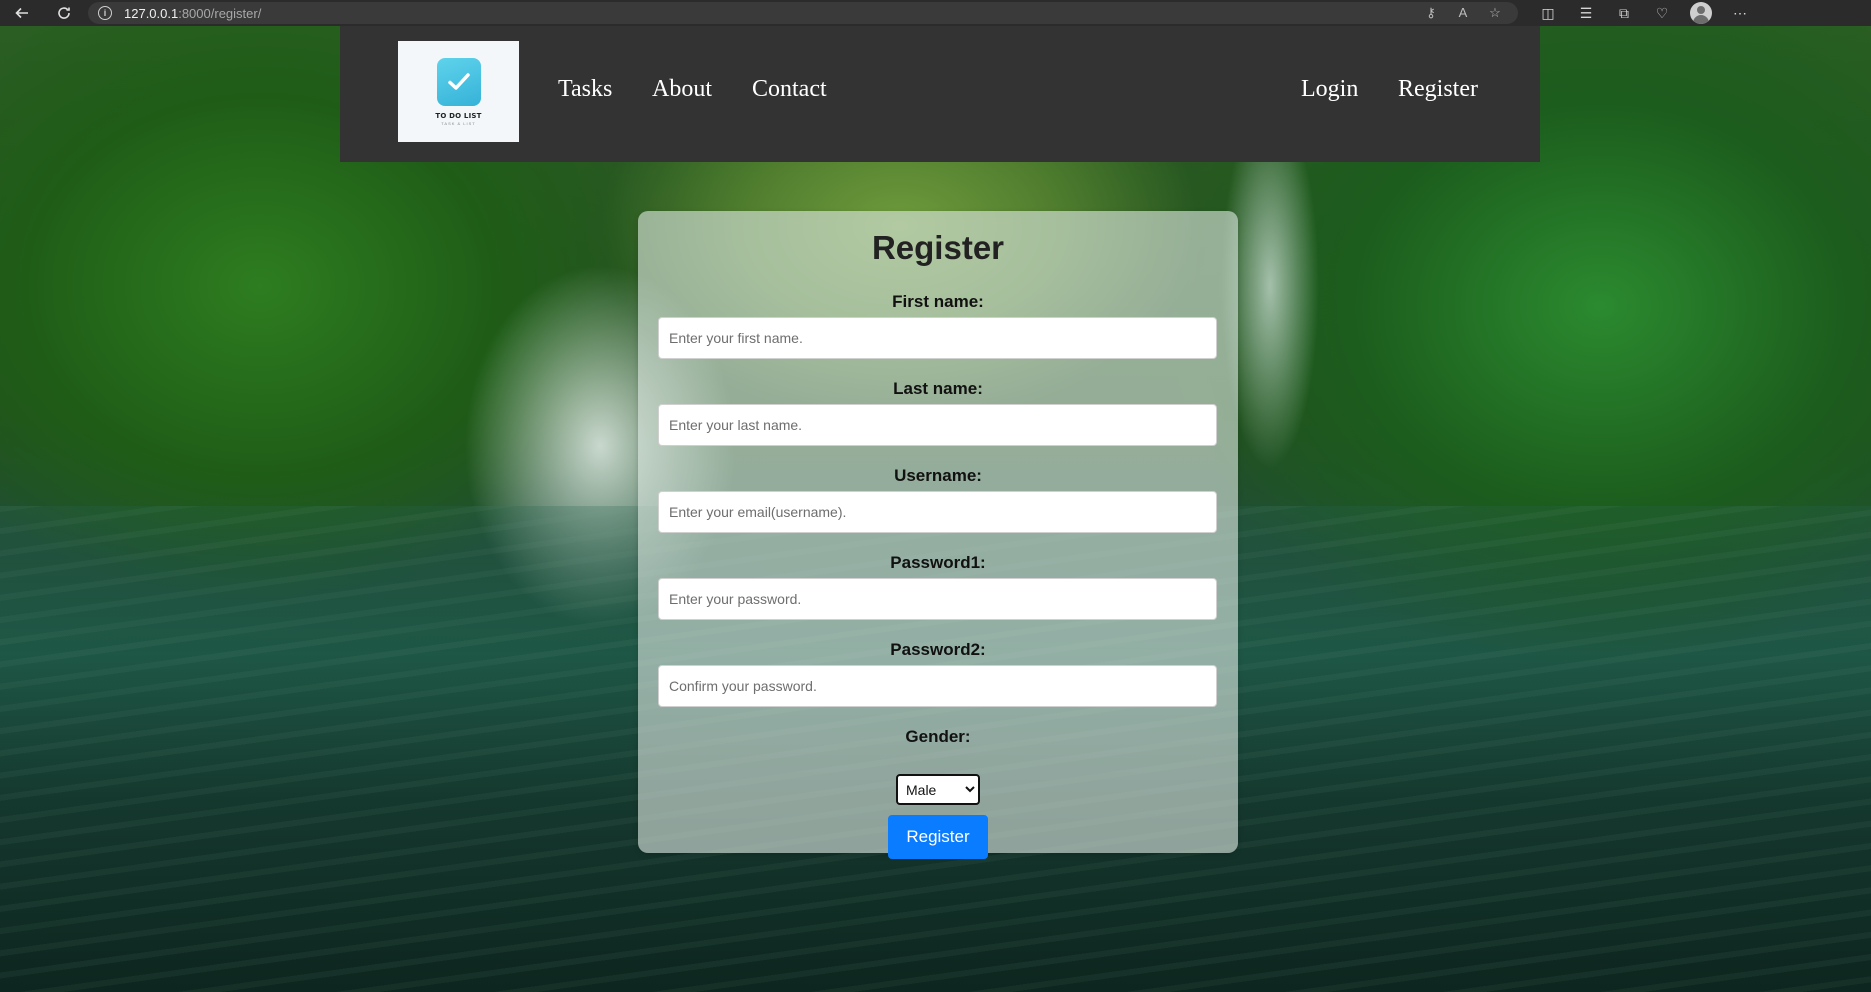 This screenshot has height=992, width=1871. I want to click on site-logo: TO DO LIST TASK & LIST, so click(458, 91).